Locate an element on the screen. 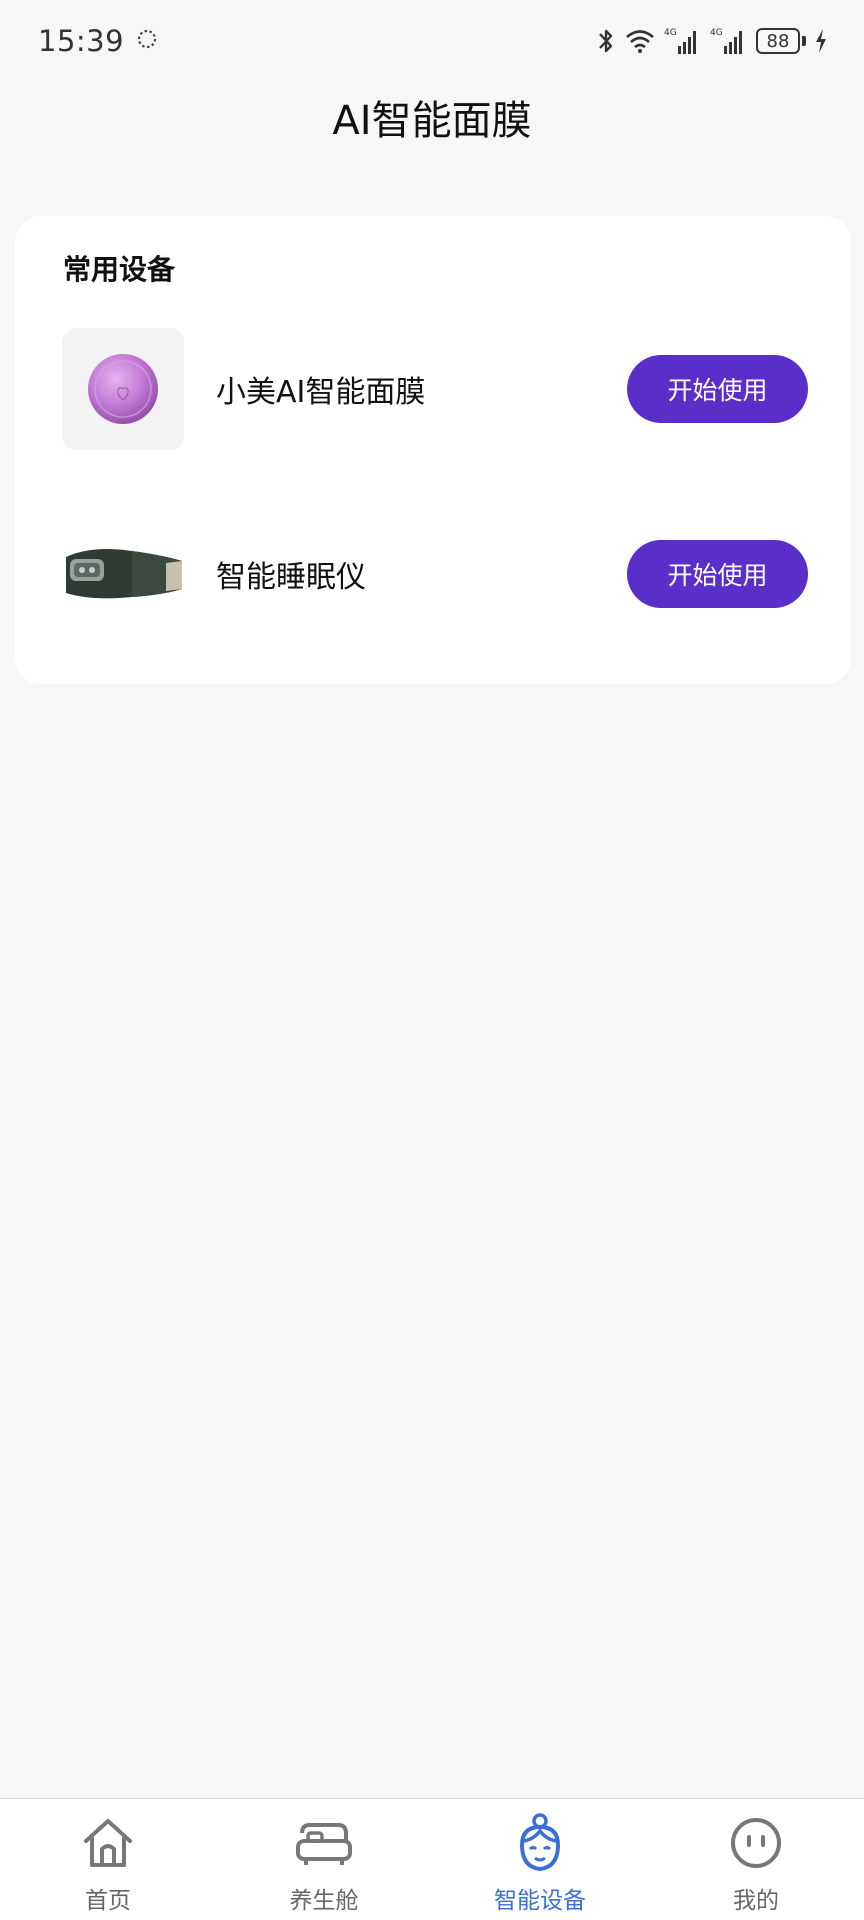  device-row-sleep: 智能睡眠仪 开始使用 is located at coordinates (435, 574).